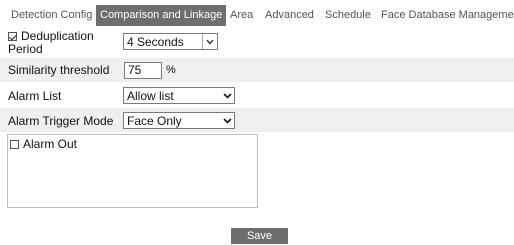 This screenshot has height=245, width=514. I want to click on alarm-out-list: Alarm Out, so click(132, 171).